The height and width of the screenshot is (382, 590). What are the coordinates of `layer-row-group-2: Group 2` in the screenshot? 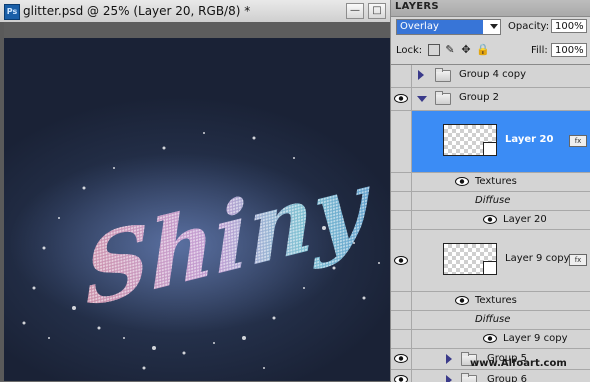 It's located at (490, 99).